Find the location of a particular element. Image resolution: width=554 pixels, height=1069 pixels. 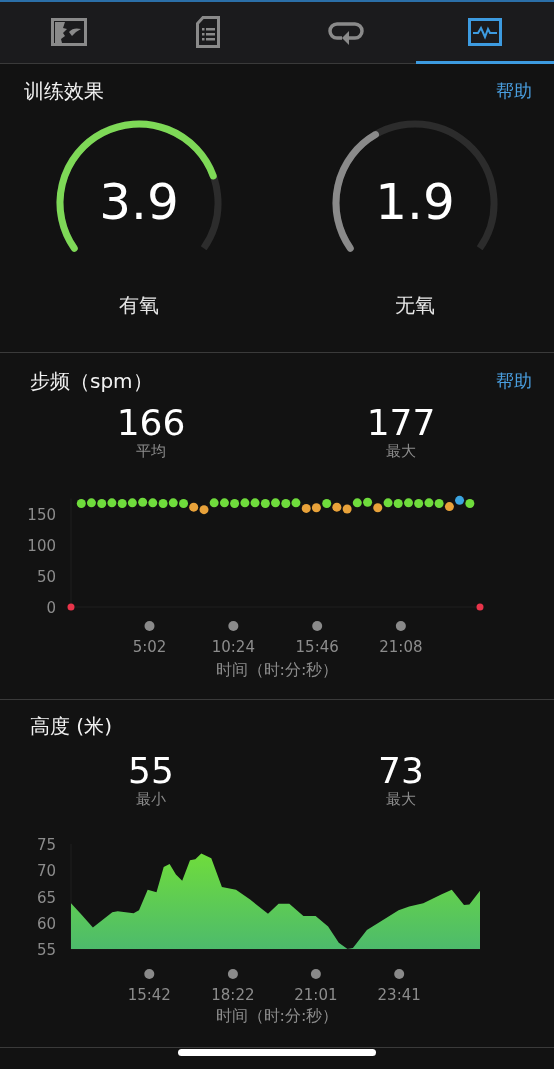

stat-value: 55 is located at coordinates (151, 771).